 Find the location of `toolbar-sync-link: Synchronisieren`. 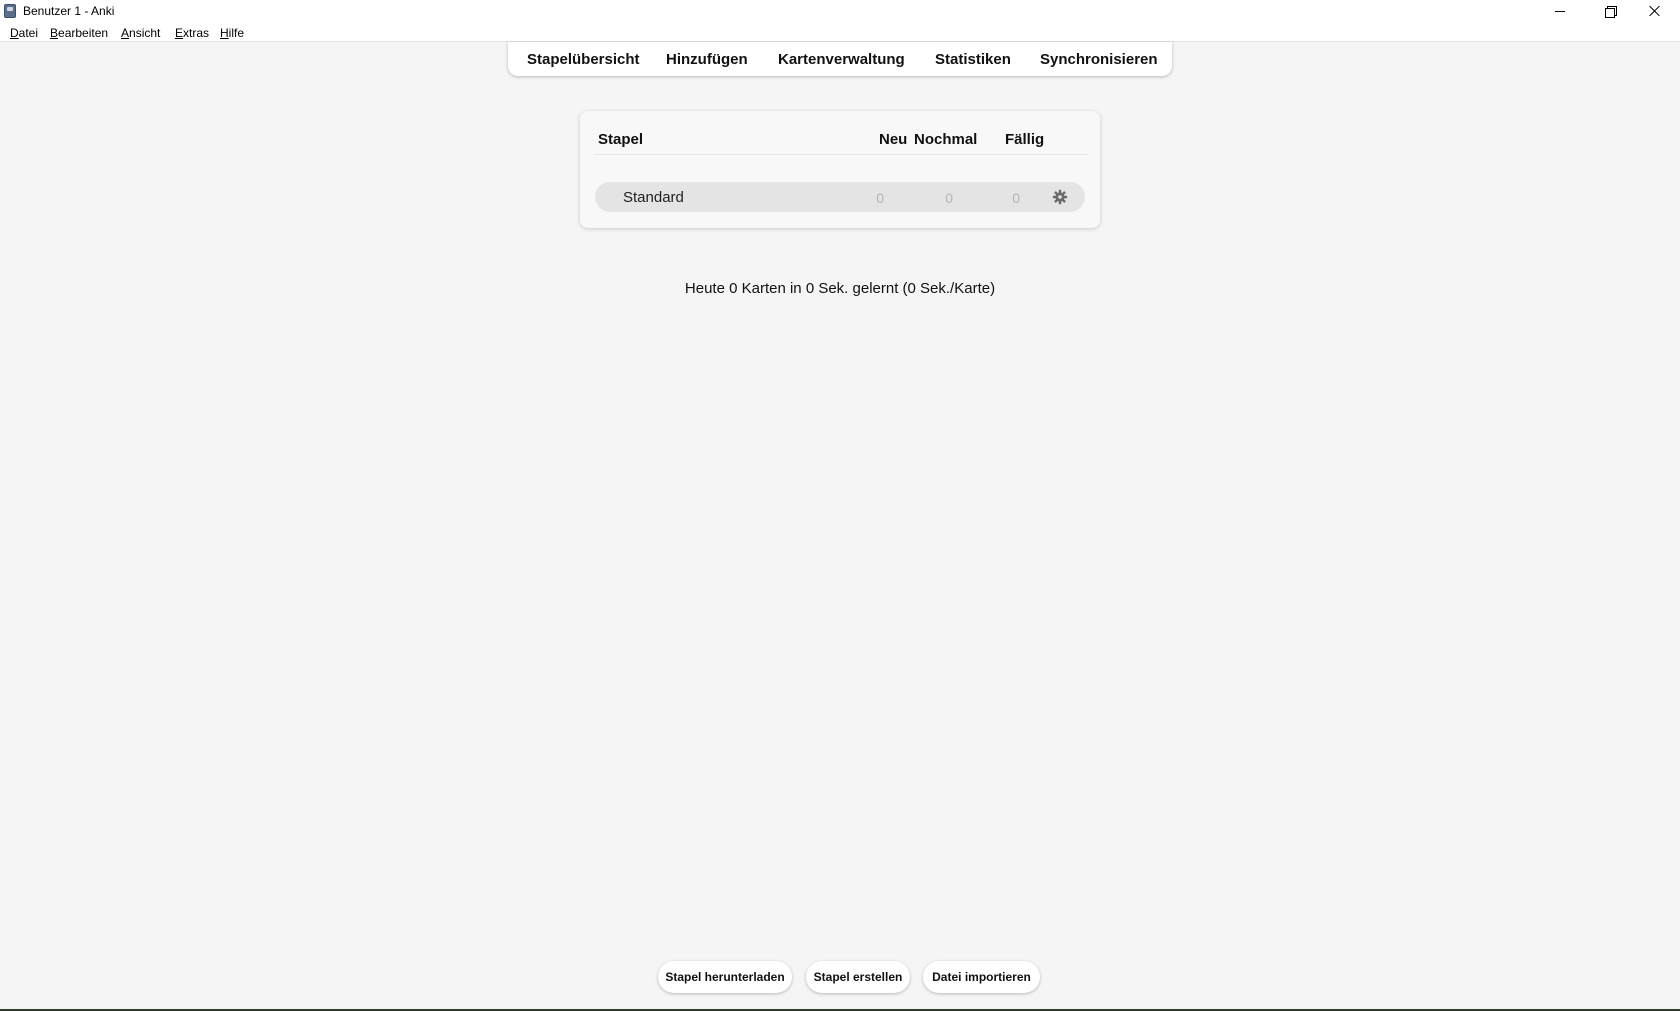

toolbar-sync-link: Synchronisieren is located at coordinates (1099, 59).